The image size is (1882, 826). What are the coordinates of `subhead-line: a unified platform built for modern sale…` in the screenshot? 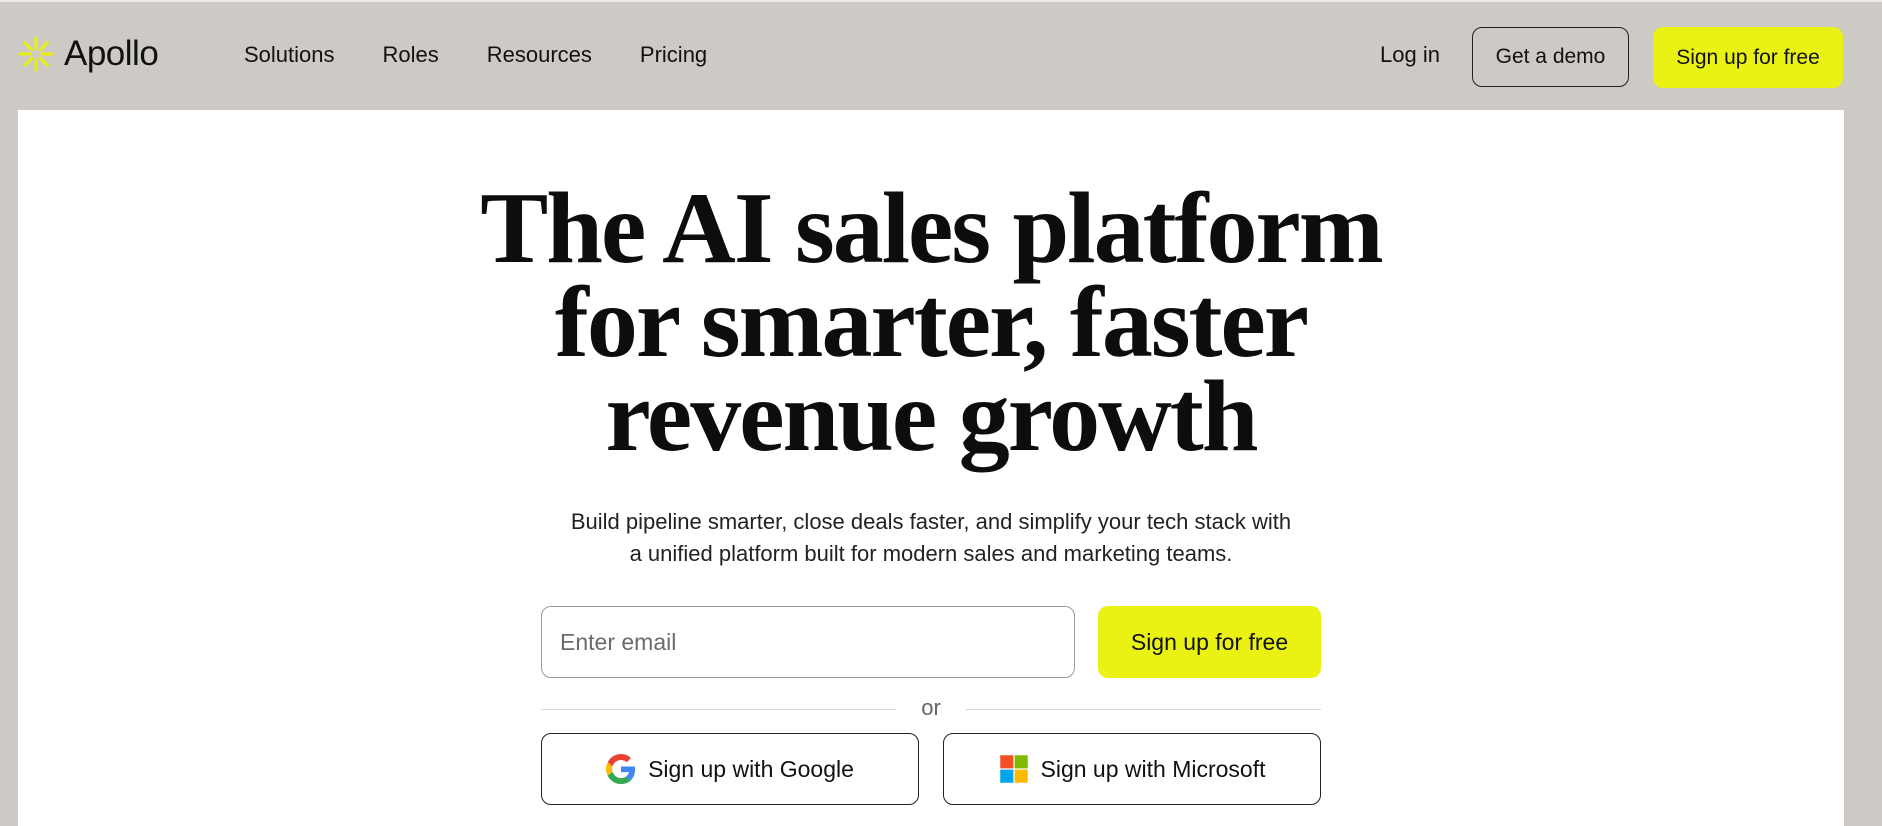 It's located at (931, 553).